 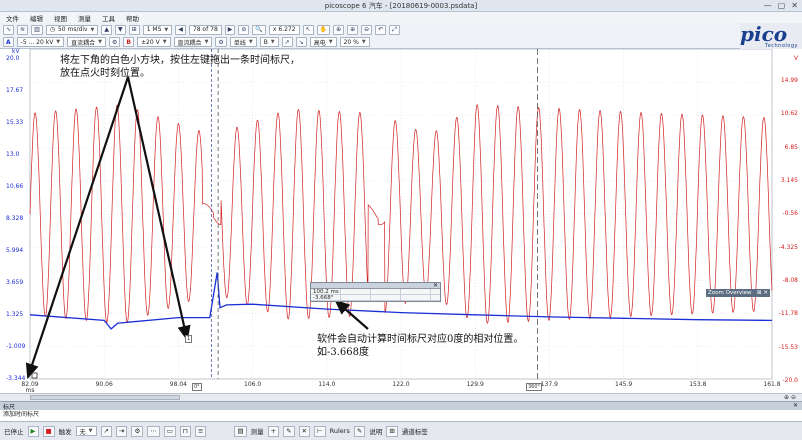 I want to click on measurements-label: 测量, so click(x=257, y=431).